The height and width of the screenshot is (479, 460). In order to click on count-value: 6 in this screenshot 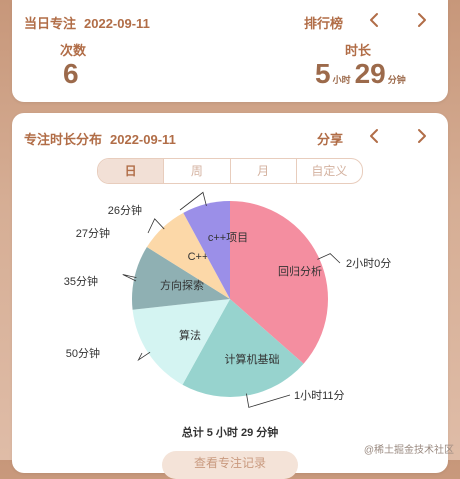, I will do `click(71, 73)`.